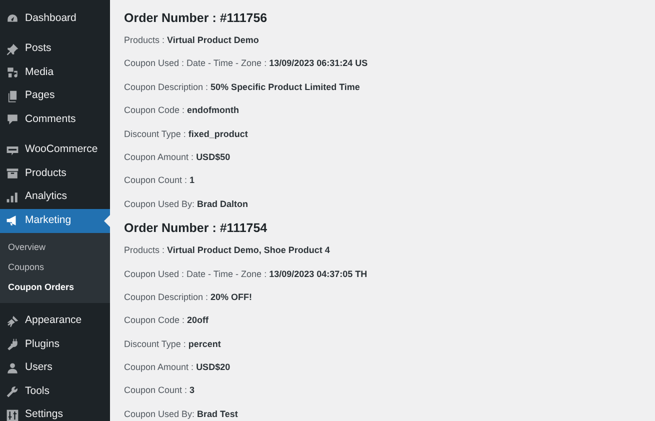  I want to click on triangle-icon, so click(107, 220).